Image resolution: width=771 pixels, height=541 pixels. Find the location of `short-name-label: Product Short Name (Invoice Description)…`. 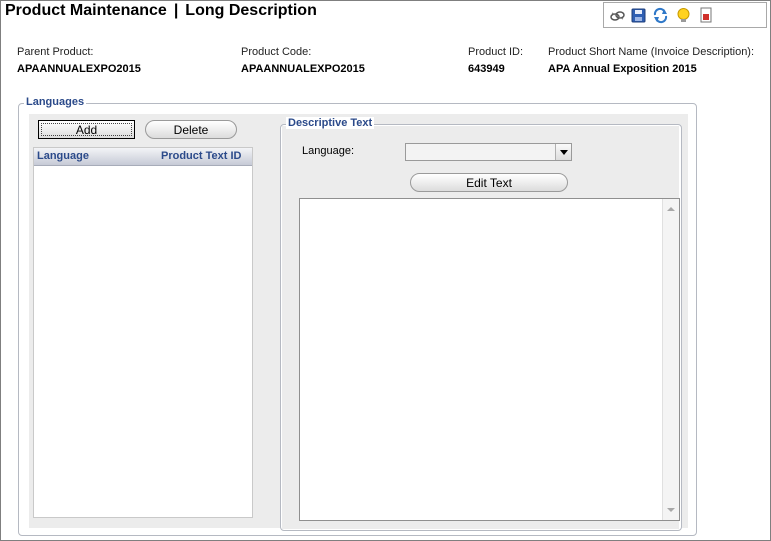

short-name-label: Product Short Name (Invoice Description)… is located at coordinates (651, 52).